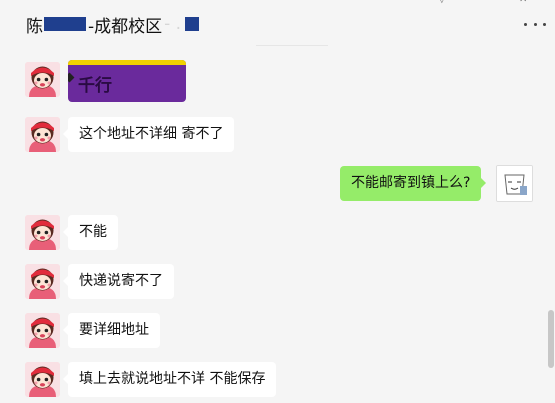 This screenshot has width=555, height=403. Describe the element at coordinates (127, 62) in the screenshot. I see `sticker-band` at that location.